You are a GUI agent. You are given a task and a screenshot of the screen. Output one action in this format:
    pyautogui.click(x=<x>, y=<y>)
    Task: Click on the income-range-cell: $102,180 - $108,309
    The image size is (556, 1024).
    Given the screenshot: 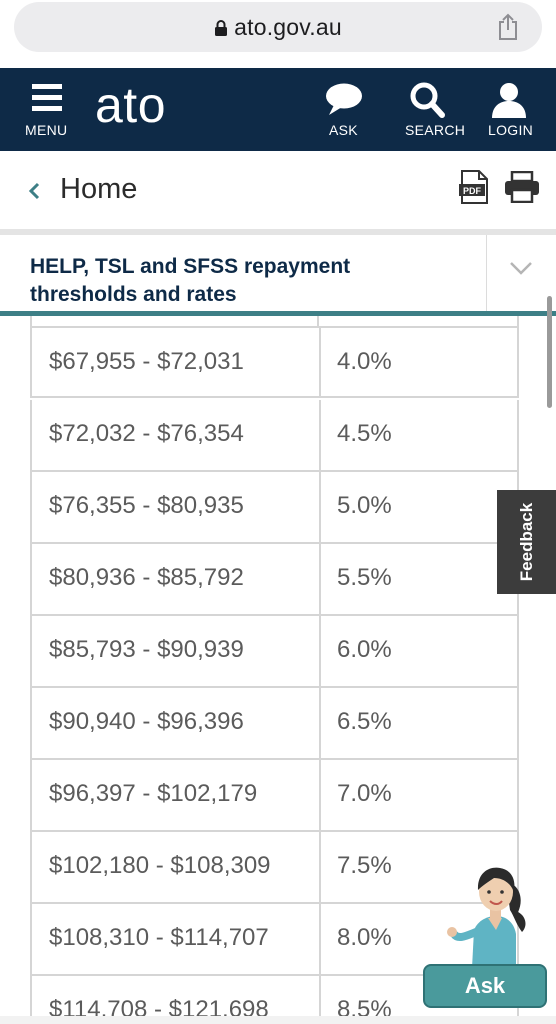 What is the action you would take?
    pyautogui.click(x=160, y=865)
    